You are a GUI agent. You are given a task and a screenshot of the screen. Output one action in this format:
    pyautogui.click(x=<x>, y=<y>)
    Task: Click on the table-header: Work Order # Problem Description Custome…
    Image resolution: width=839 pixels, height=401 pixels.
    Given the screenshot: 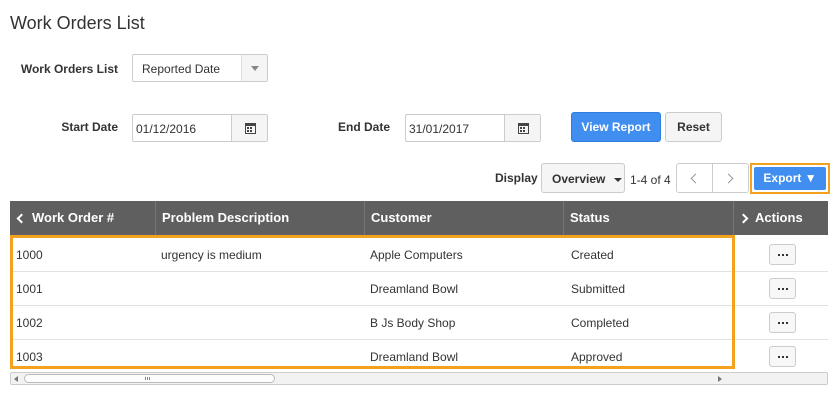 What is the action you would take?
    pyautogui.click(x=419, y=218)
    